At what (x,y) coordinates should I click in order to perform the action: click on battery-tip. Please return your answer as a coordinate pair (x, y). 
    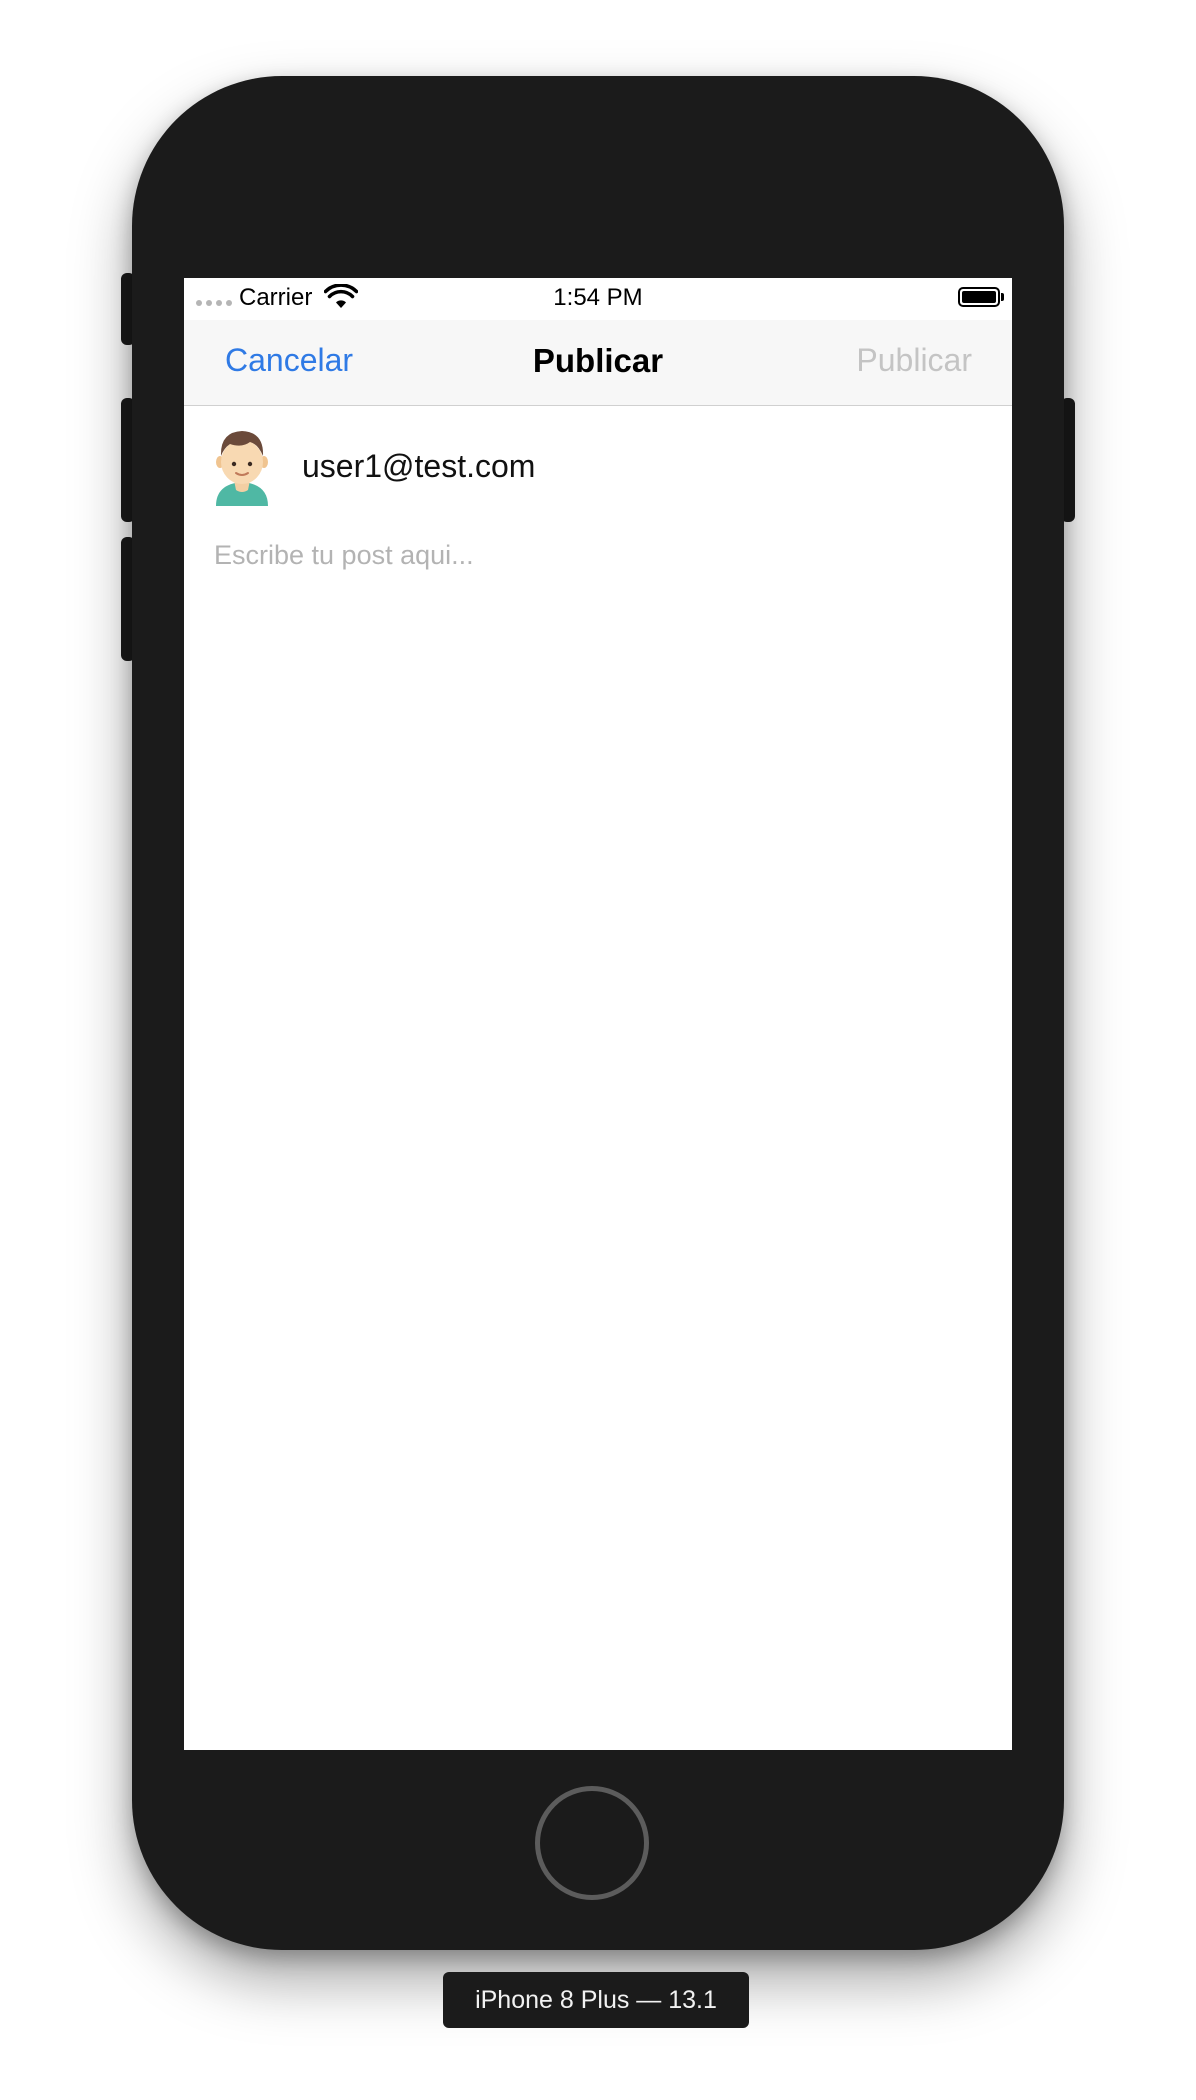
    Looking at the image, I should click on (1002, 297).